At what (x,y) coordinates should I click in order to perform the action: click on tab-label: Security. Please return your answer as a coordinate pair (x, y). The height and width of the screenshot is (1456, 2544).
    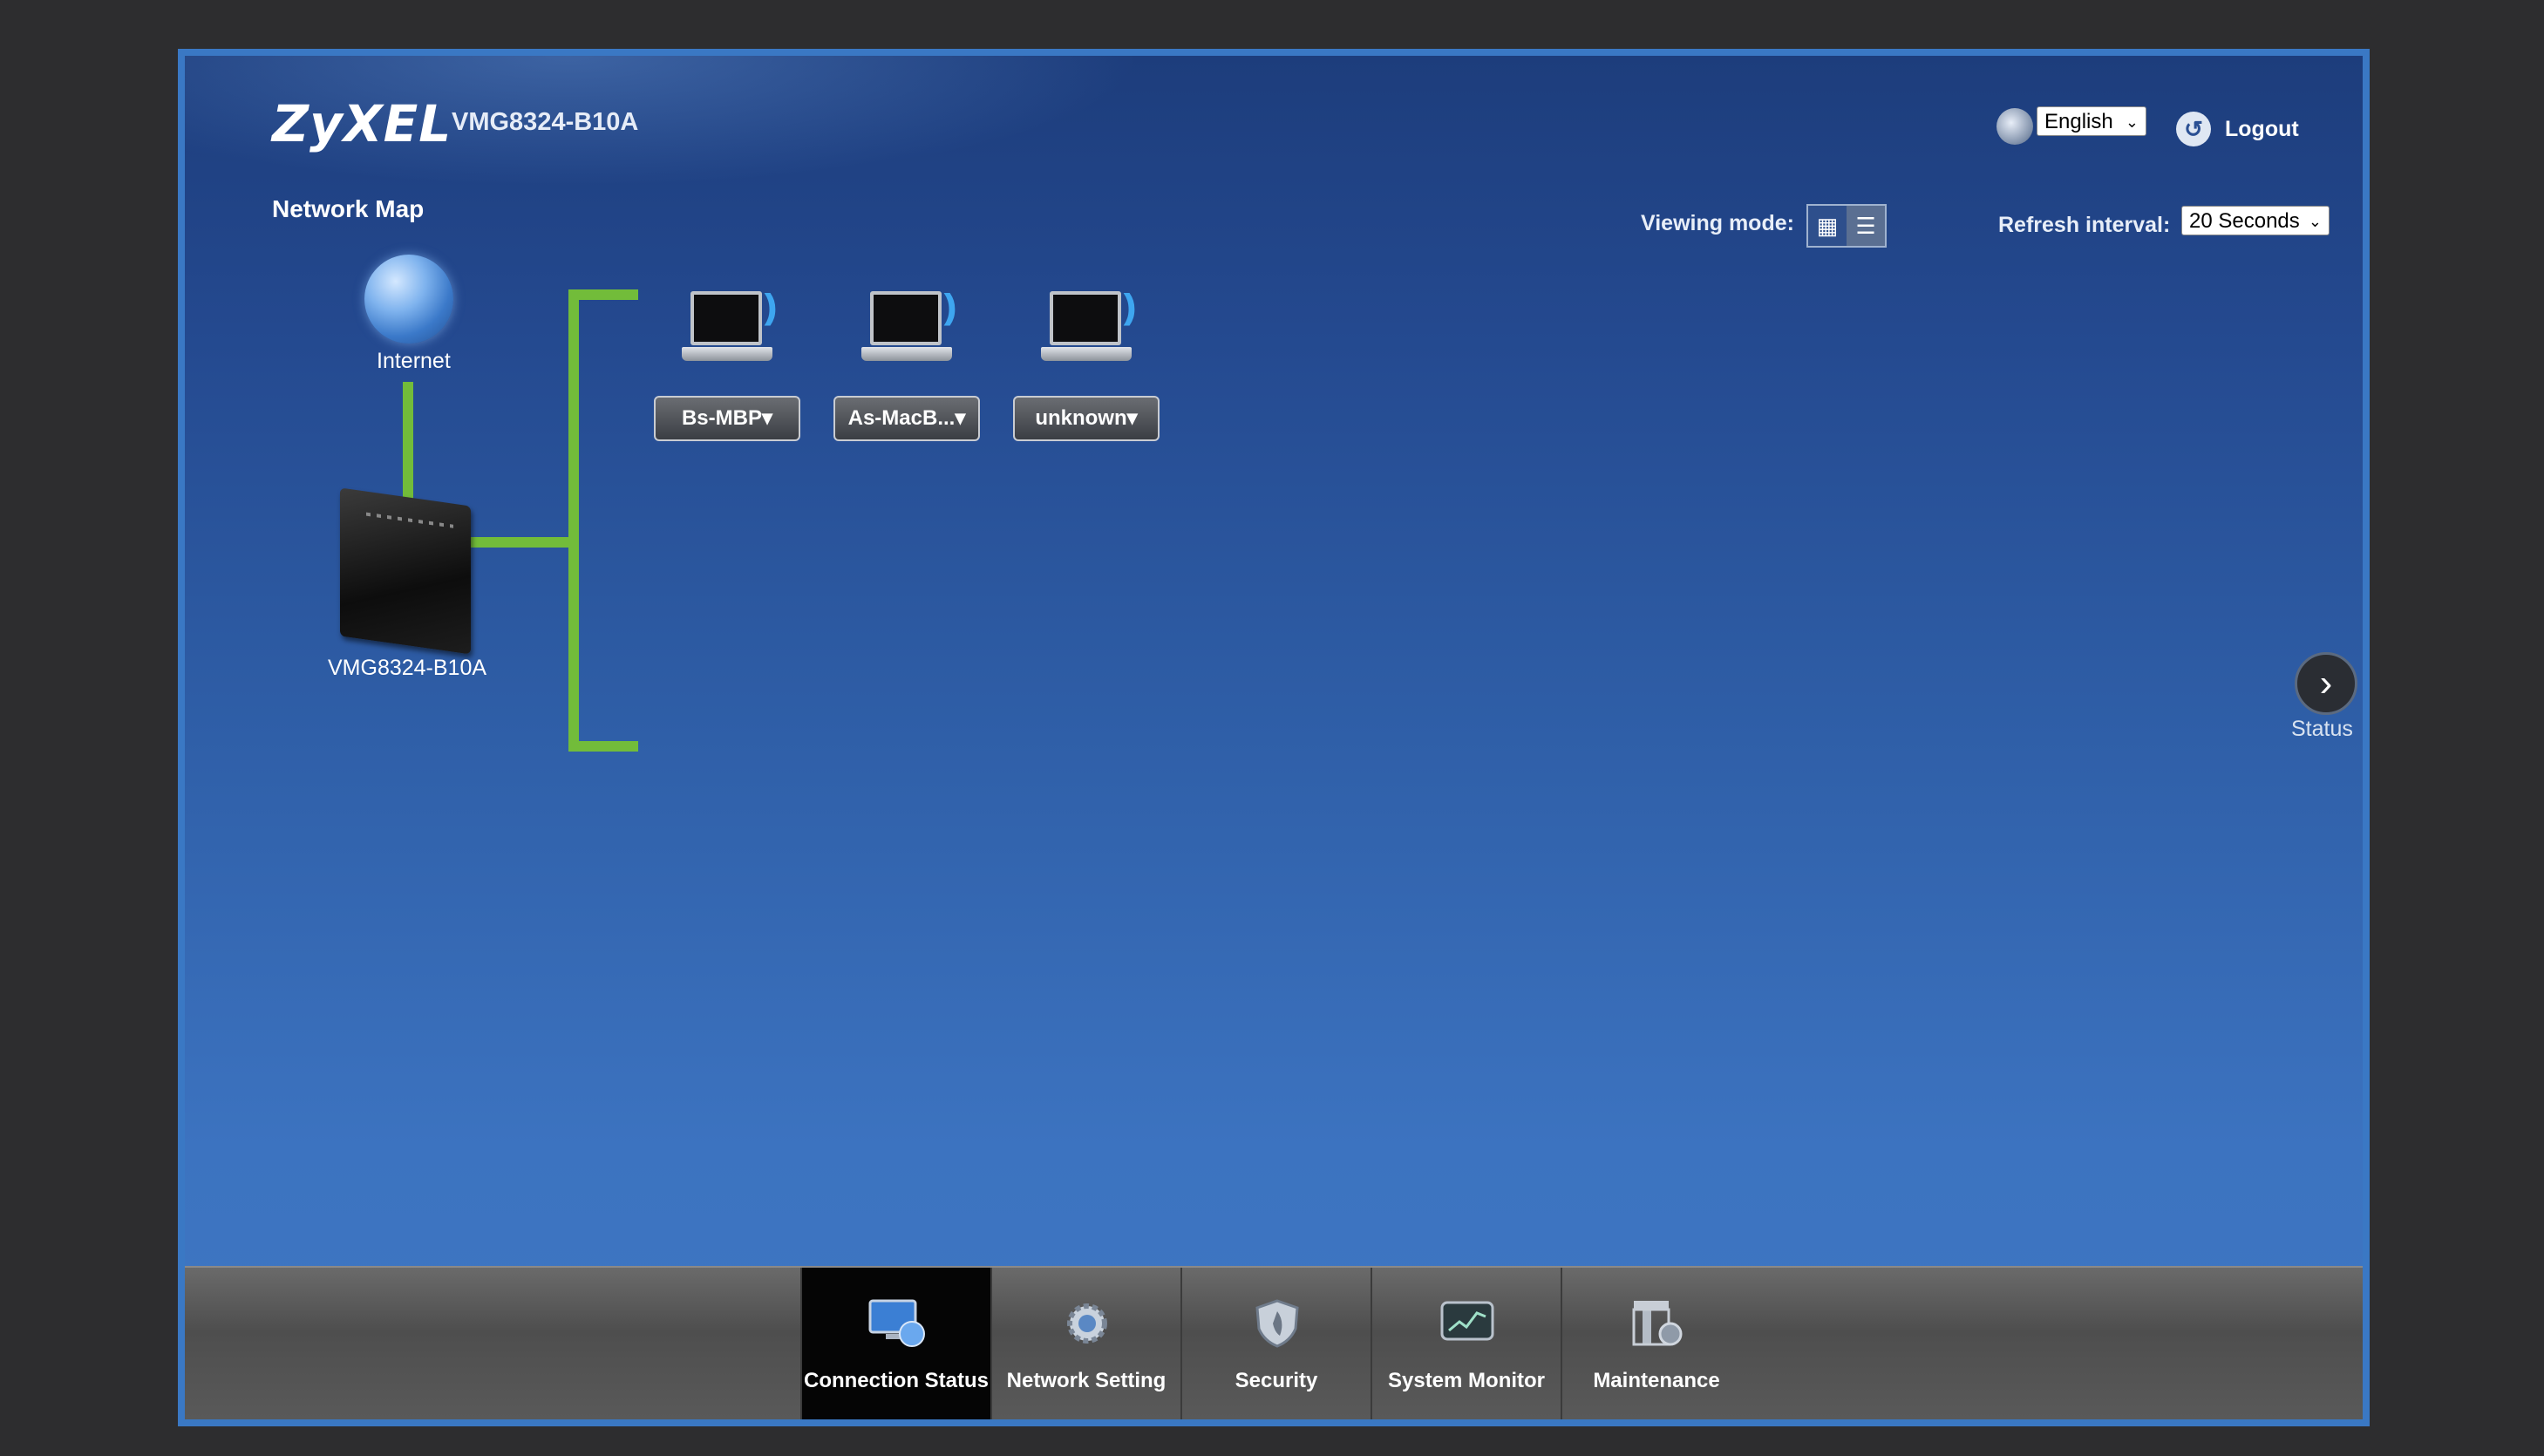
    Looking at the image, I should click on (1276, 1380).